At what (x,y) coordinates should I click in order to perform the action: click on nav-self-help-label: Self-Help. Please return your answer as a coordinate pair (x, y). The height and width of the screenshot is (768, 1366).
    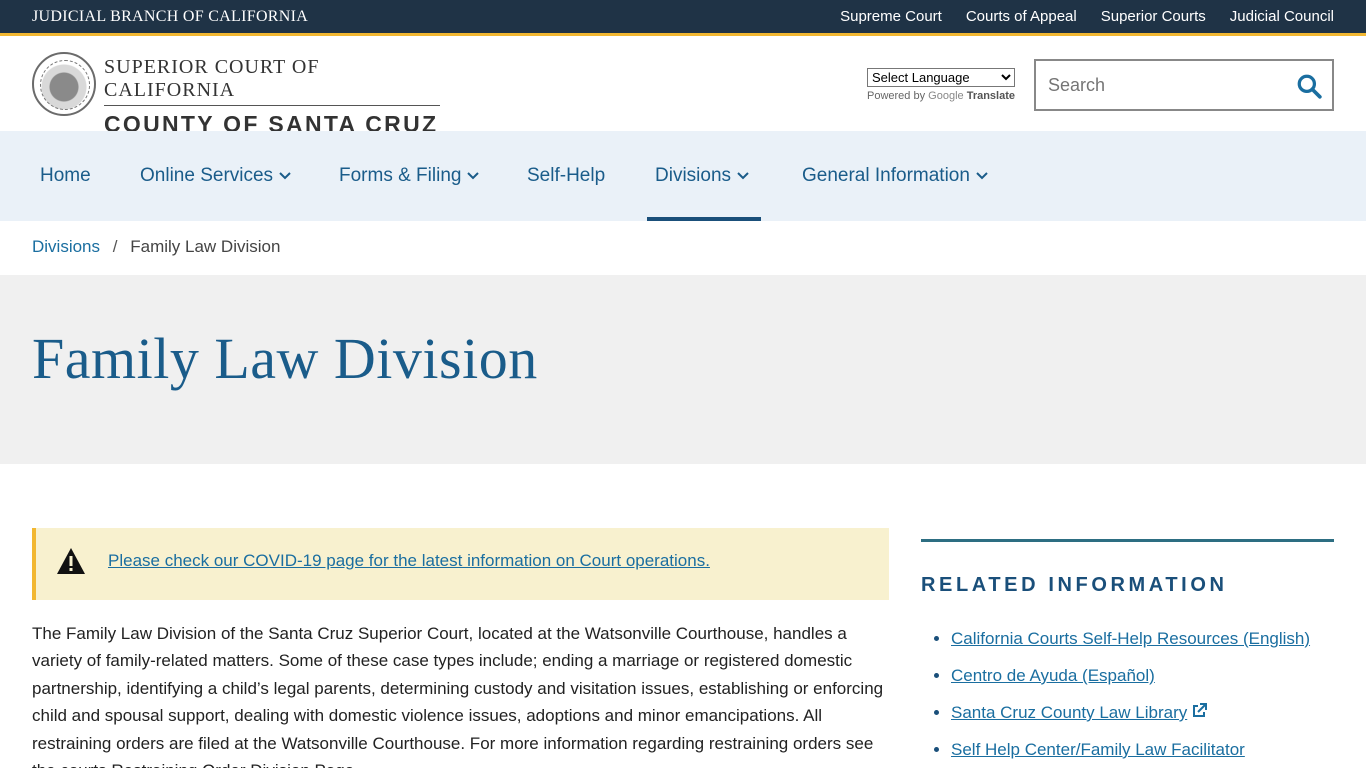
    Looking at the image, I should click on (566, 175).